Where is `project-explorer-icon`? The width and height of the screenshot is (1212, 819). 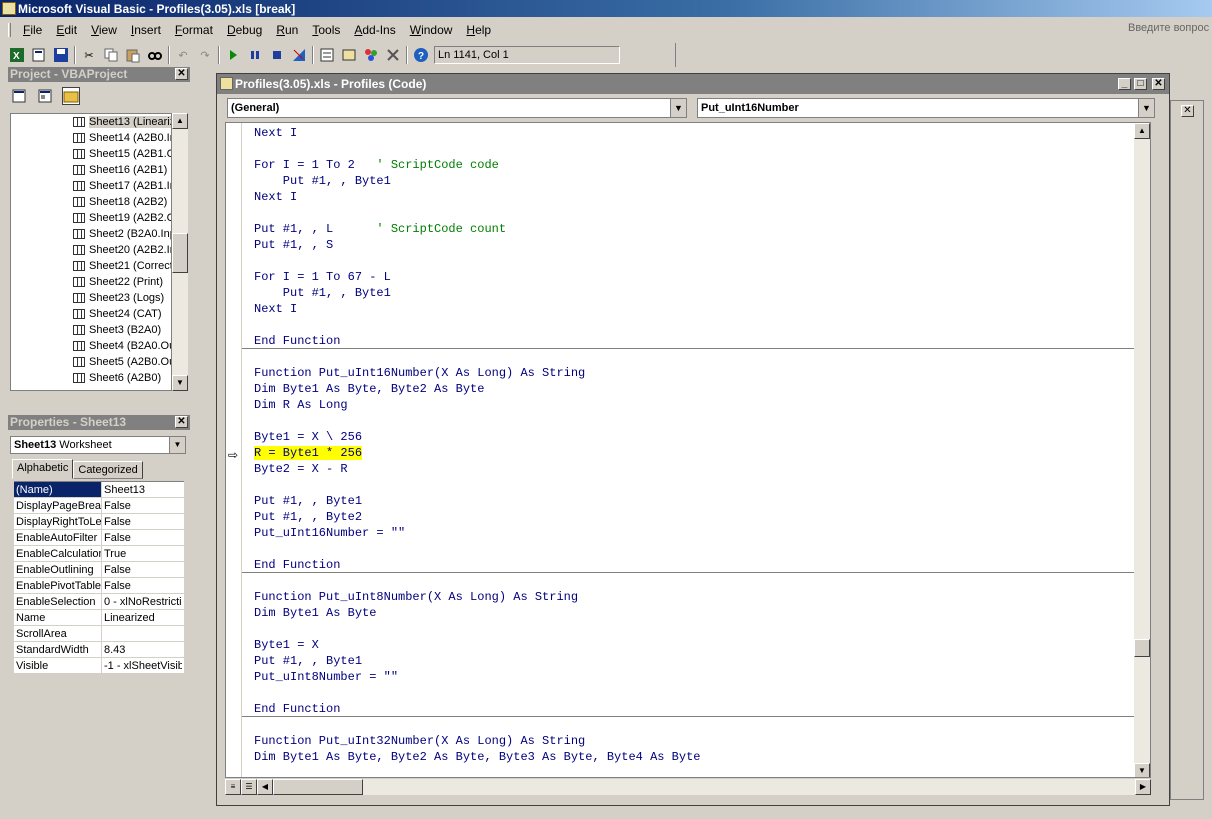 project-explorer-icon is located at coordinates (327, 55).